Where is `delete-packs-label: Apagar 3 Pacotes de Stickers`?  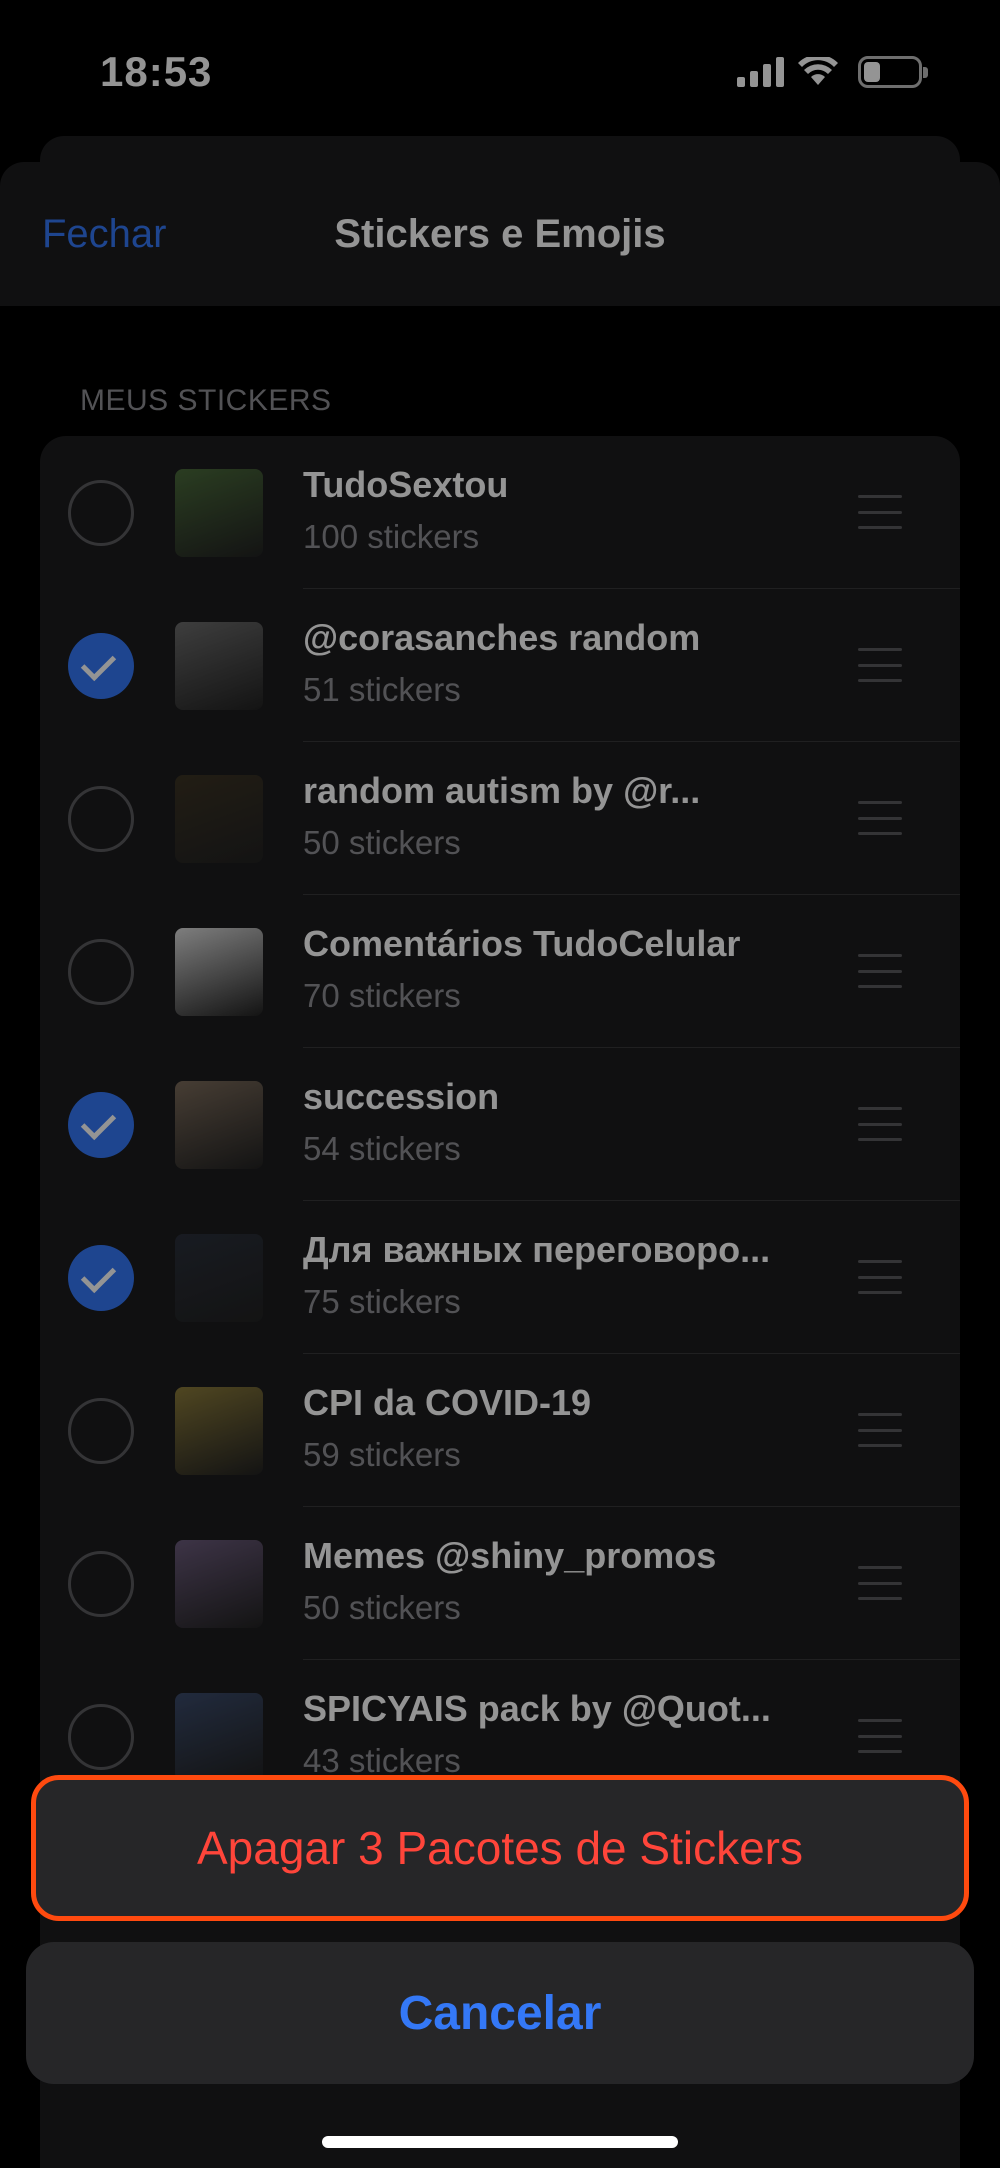
delete-packs-label: Apagar 3 Pacotes de Stickers is located at coordinates (500, 1848).